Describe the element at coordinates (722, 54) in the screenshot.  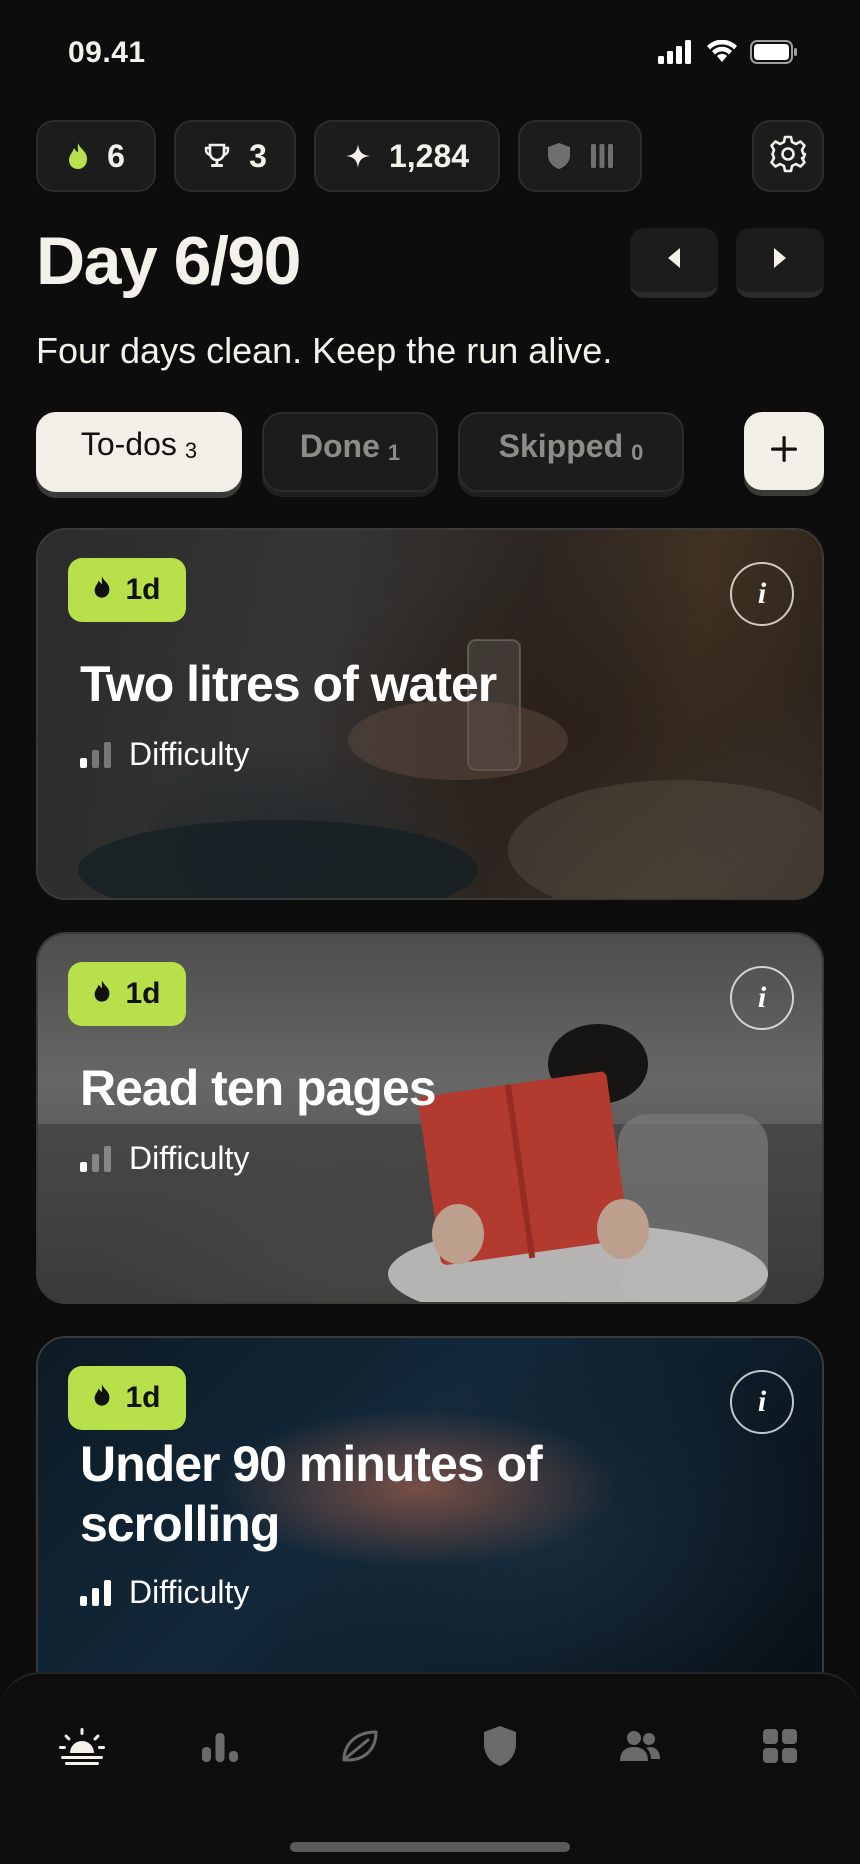
I see `wifi-icon` at that location.